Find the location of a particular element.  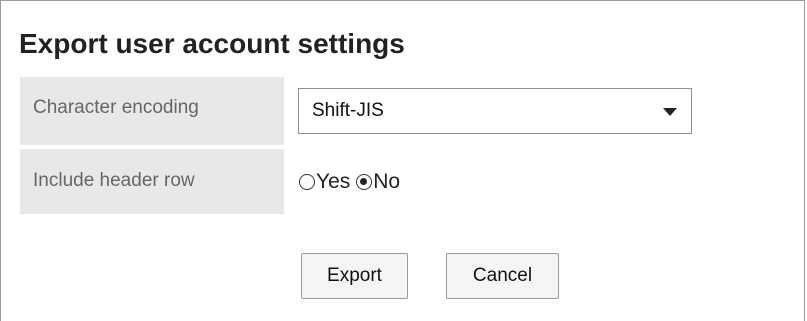

cancel-button: Cancel is located at coordinates (502, 276).